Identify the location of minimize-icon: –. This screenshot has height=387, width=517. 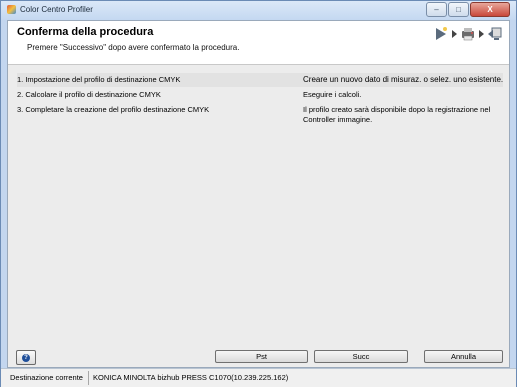
(436, 9).